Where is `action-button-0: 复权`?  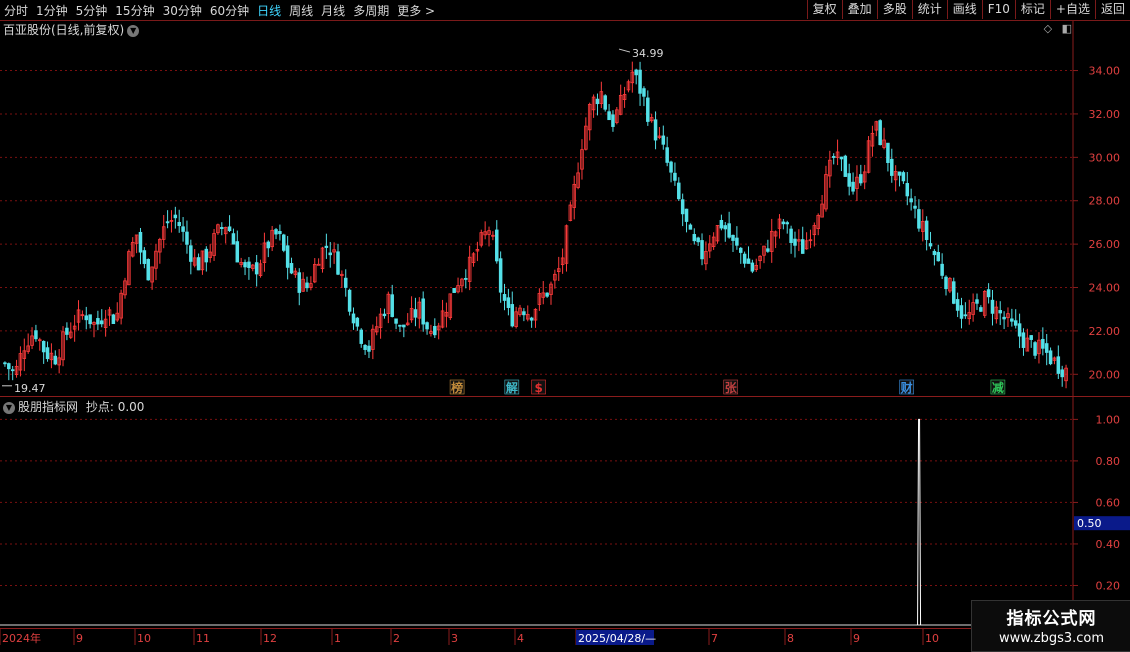
action-button-0: 复权 is located at coordinates (824, 9).